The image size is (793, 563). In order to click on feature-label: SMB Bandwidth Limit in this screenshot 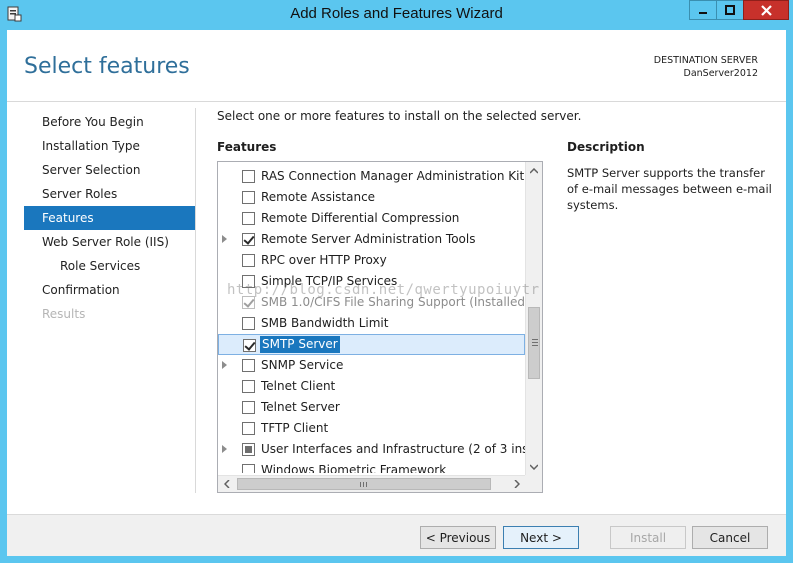, I will do `click(325, 323)`.